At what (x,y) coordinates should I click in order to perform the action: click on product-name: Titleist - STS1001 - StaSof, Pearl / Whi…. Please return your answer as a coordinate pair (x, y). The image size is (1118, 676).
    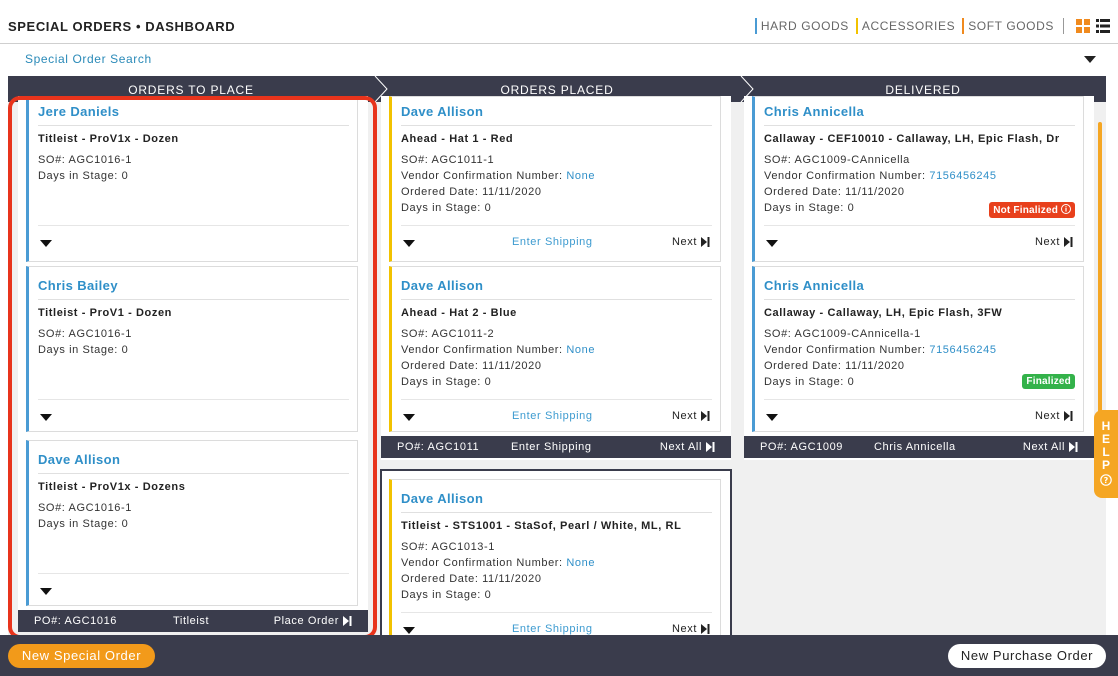
    Looking at the image, I should click on (541, 526).